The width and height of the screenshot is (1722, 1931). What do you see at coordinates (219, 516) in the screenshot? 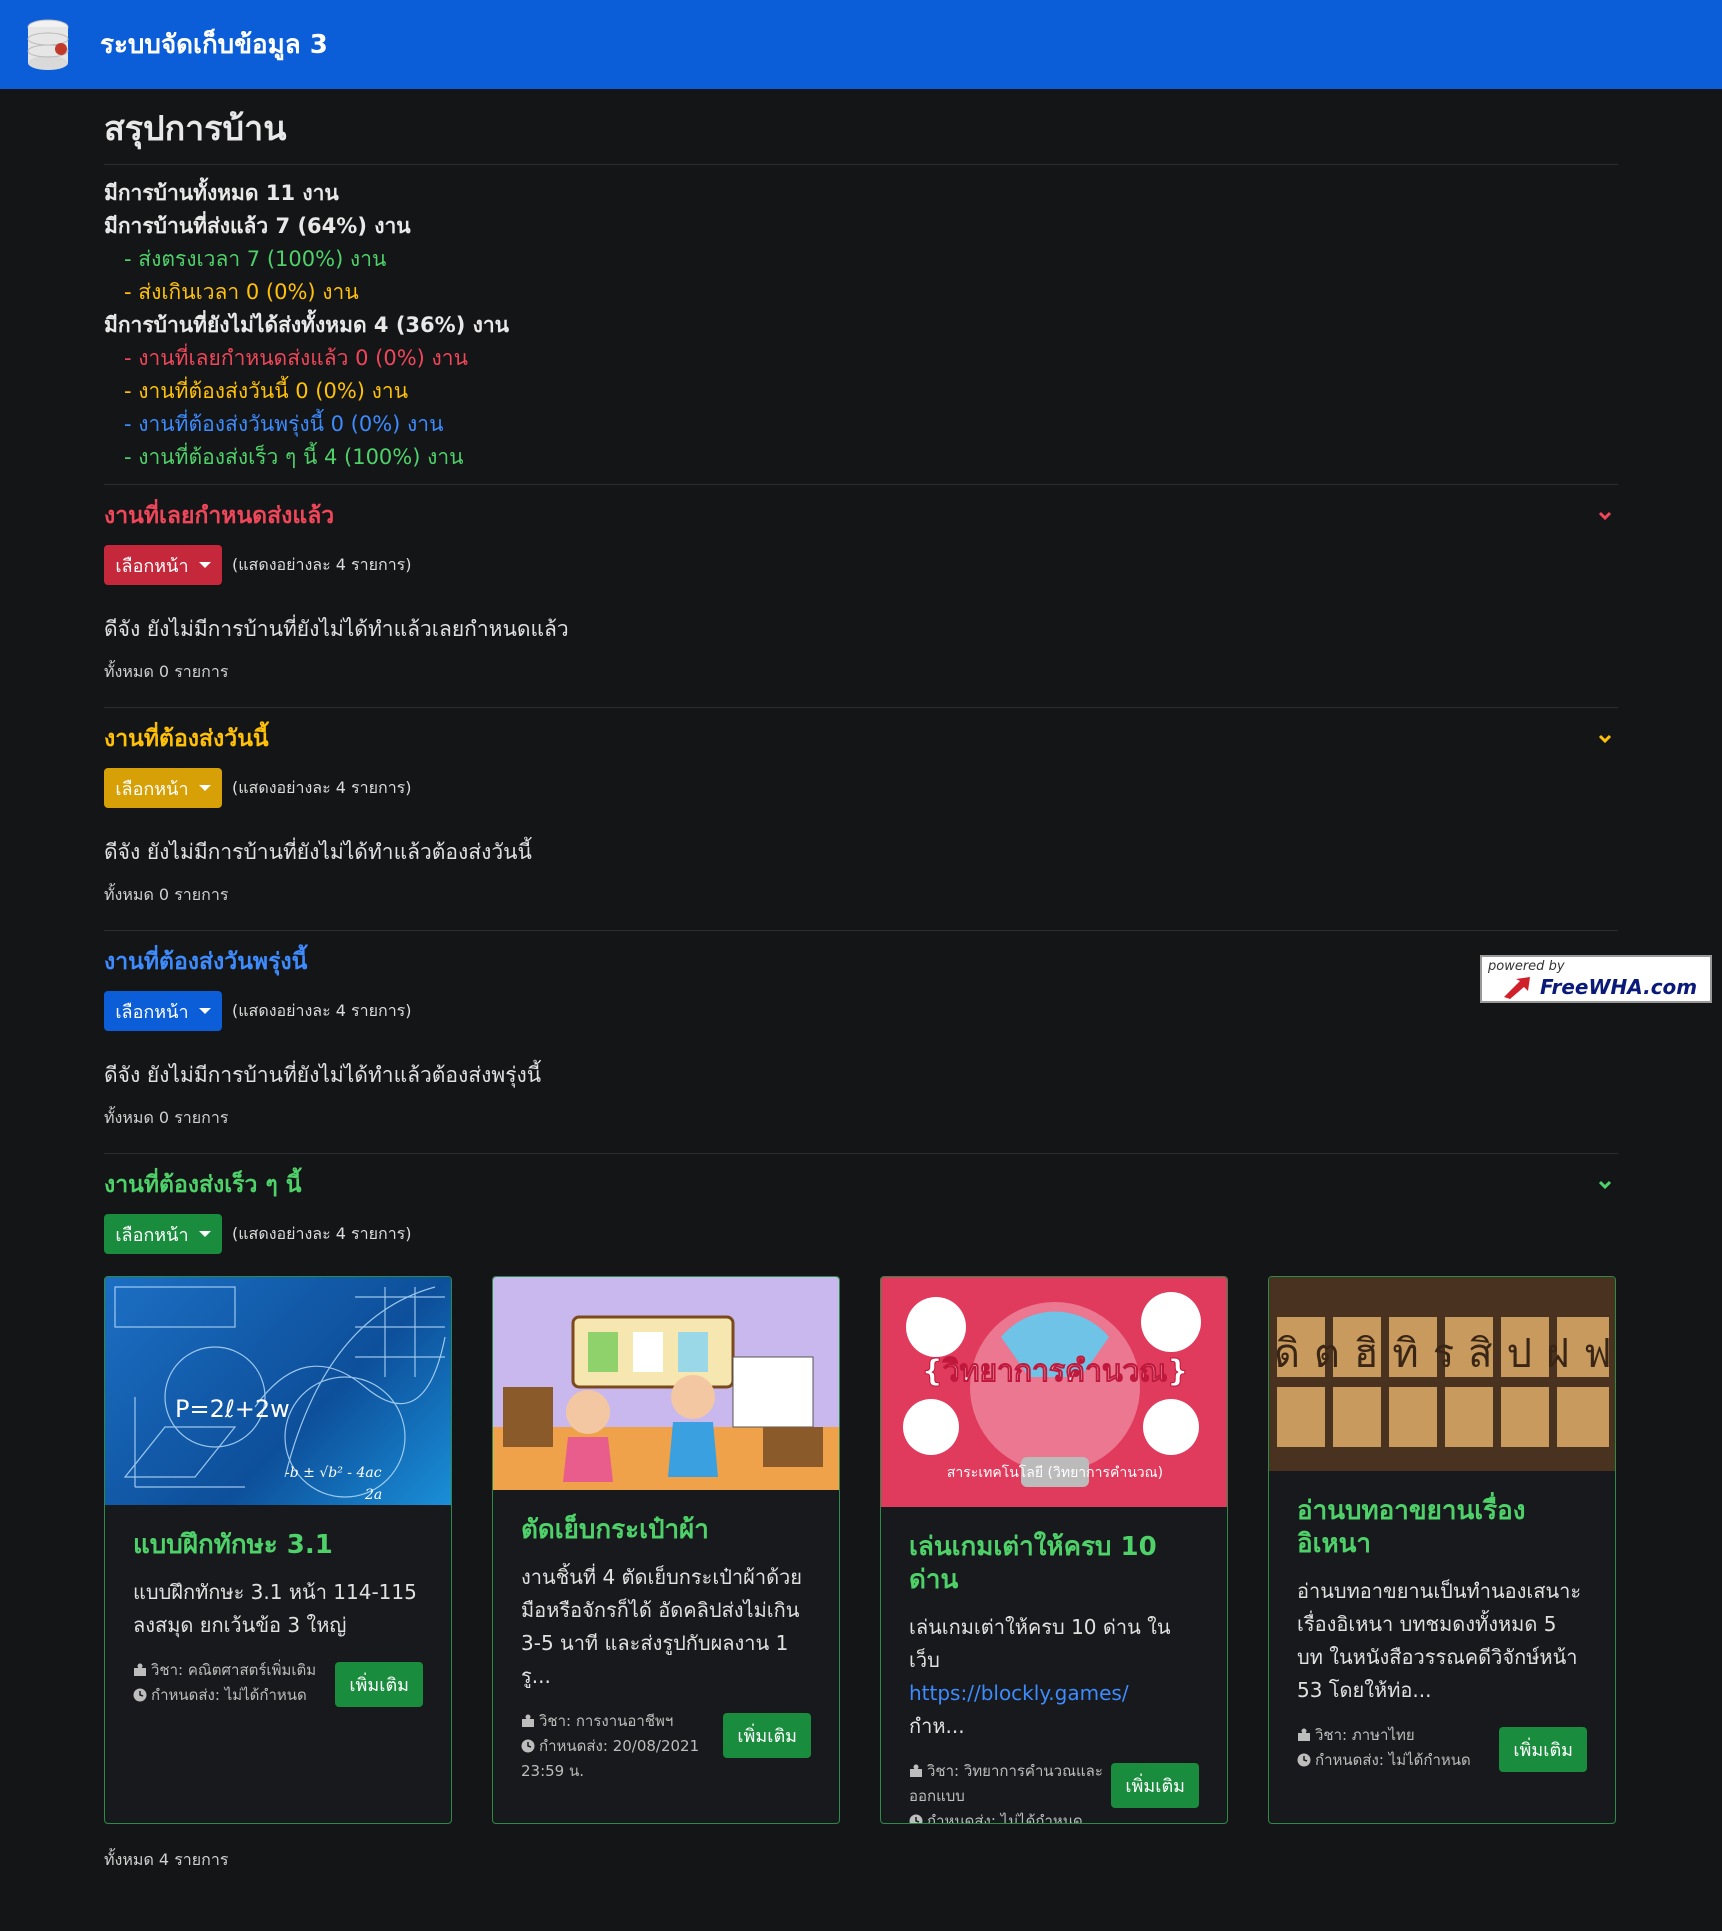
I see `section-overdue-title: งานที่เลยกำหนดส่งแล้ว` at bounding box center [219, 516].